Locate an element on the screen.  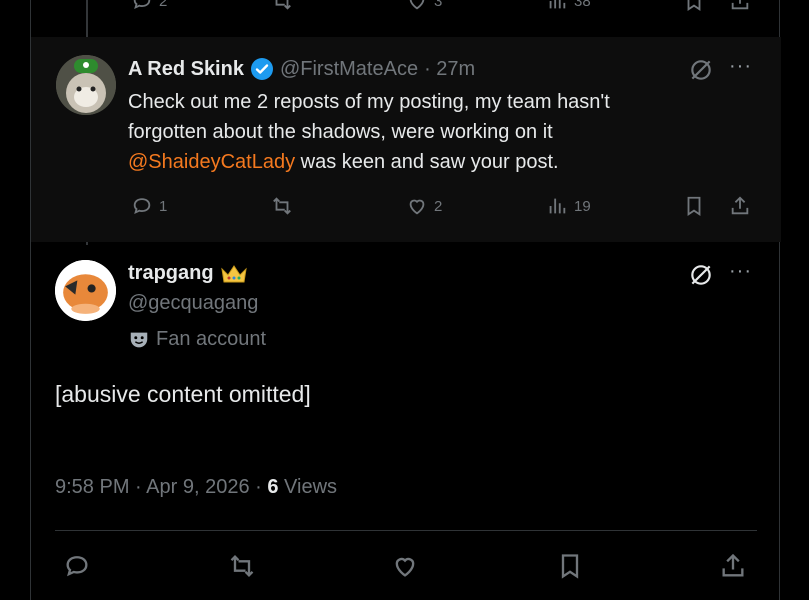
reply-count: 2 is located at coordinates (163, 5).